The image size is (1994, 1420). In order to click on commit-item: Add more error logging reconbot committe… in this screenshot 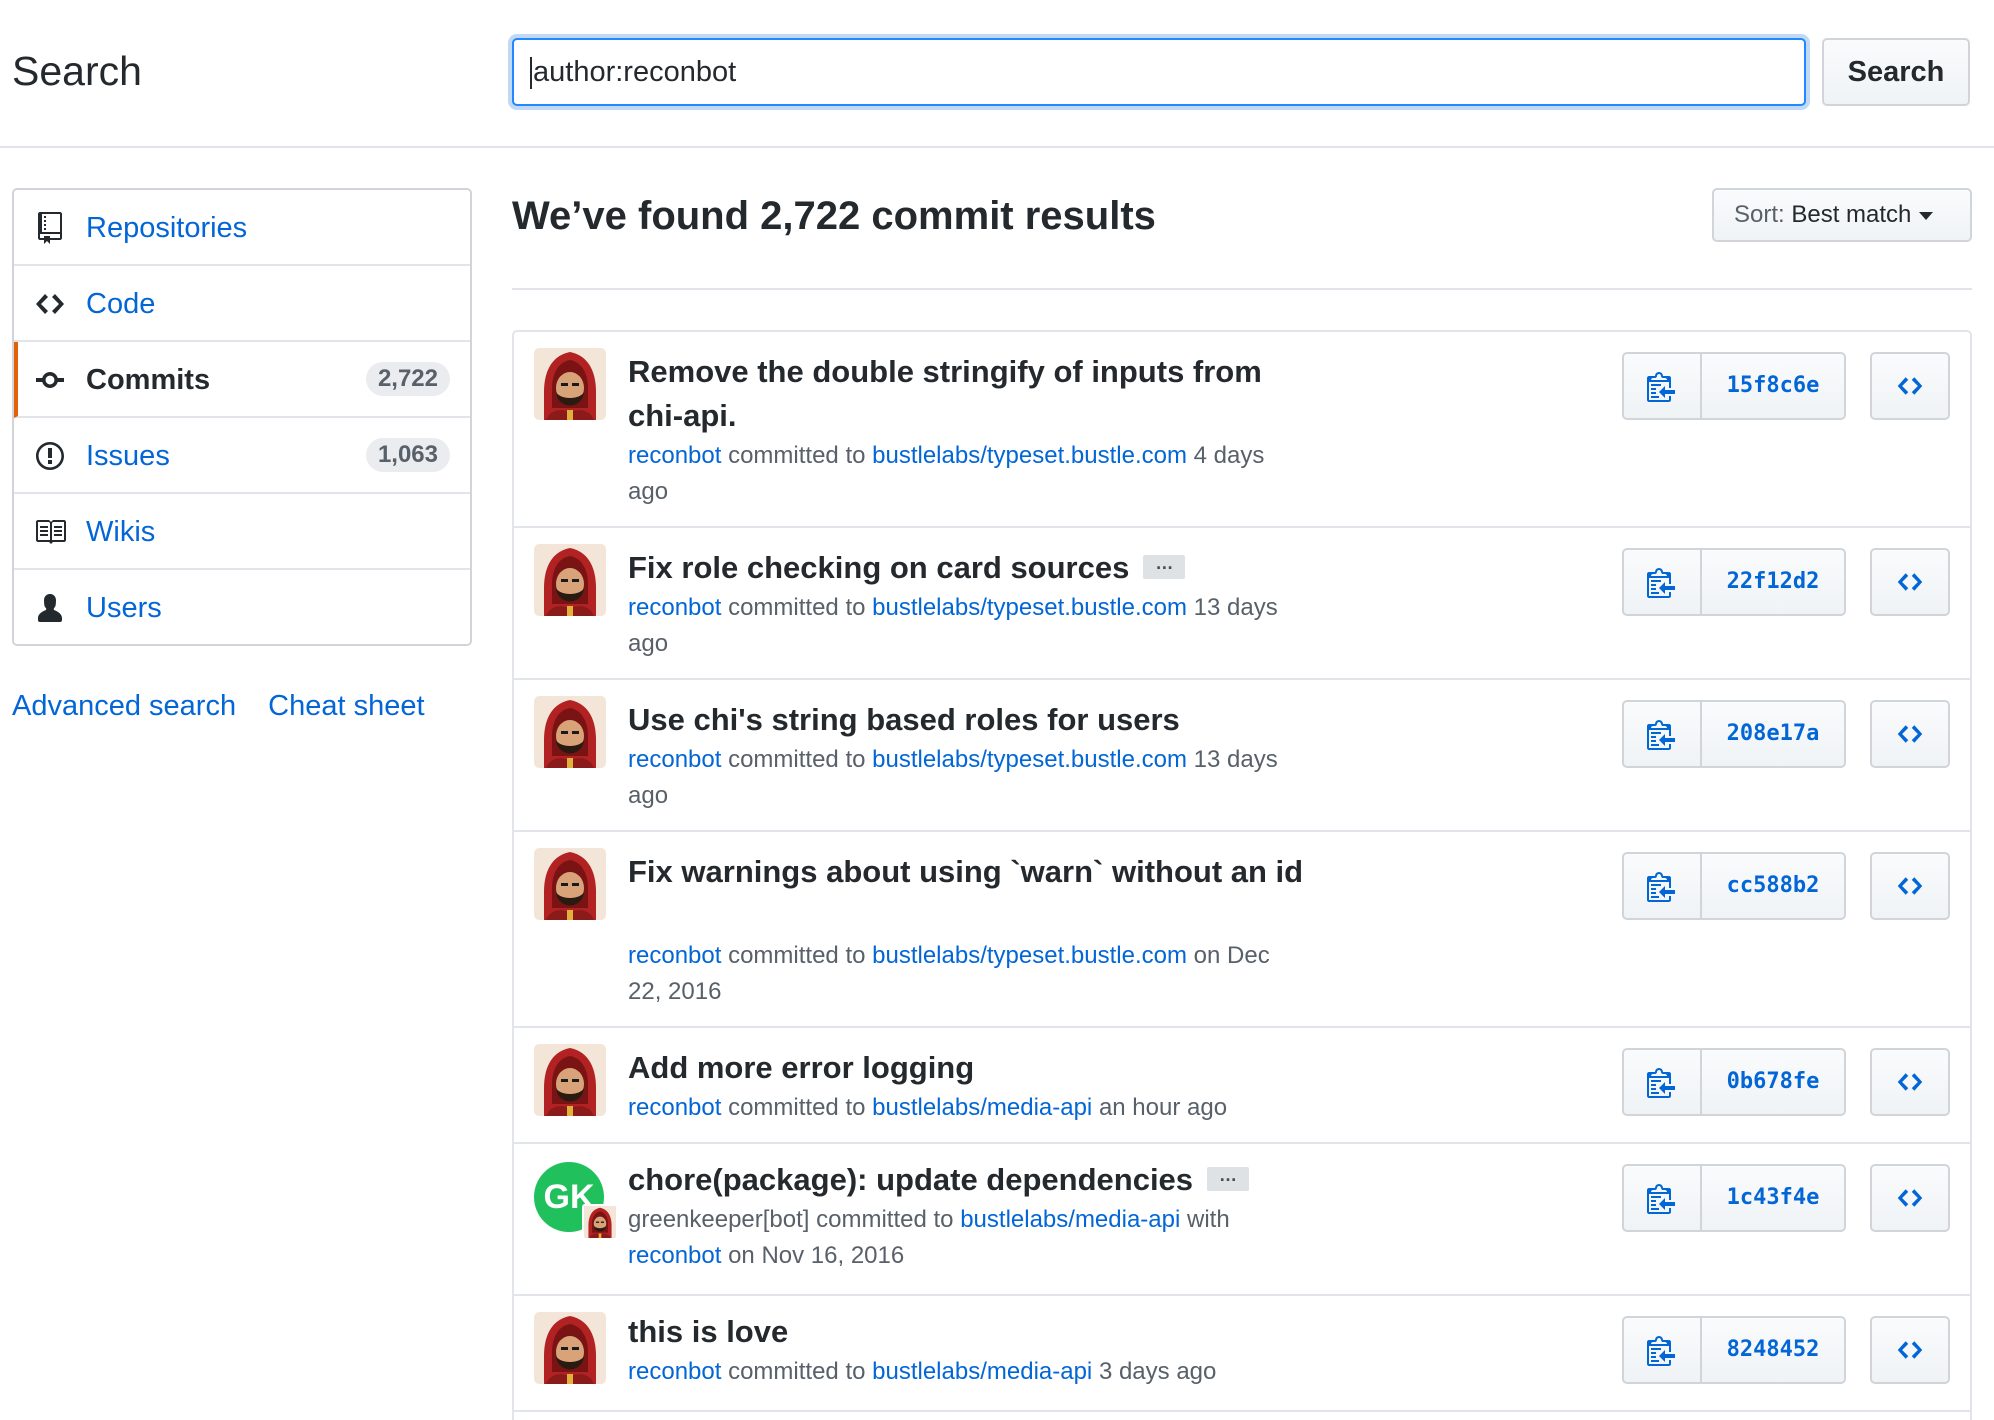, I will do `click(1242, 1086)`.